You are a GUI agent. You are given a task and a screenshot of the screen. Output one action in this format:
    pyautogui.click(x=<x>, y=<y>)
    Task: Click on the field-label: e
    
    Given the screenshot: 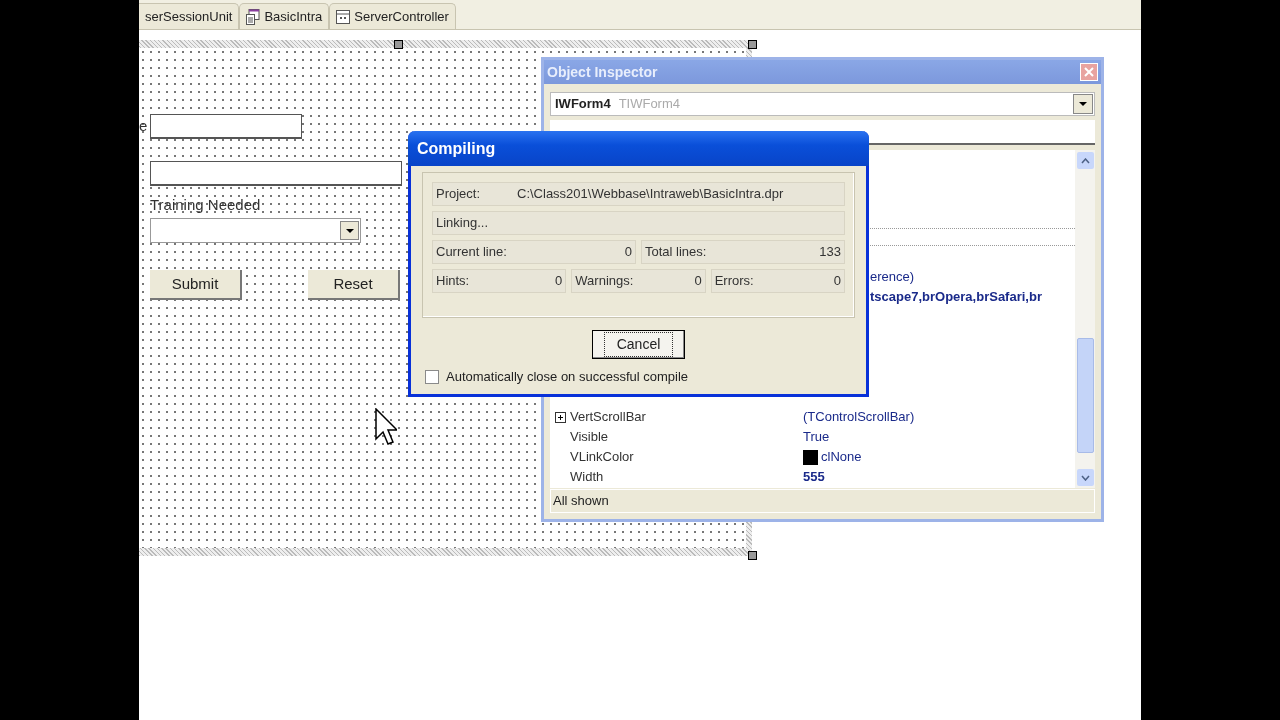 What is the action you would take?
    pyautogui.click(x=144, y=125)
    